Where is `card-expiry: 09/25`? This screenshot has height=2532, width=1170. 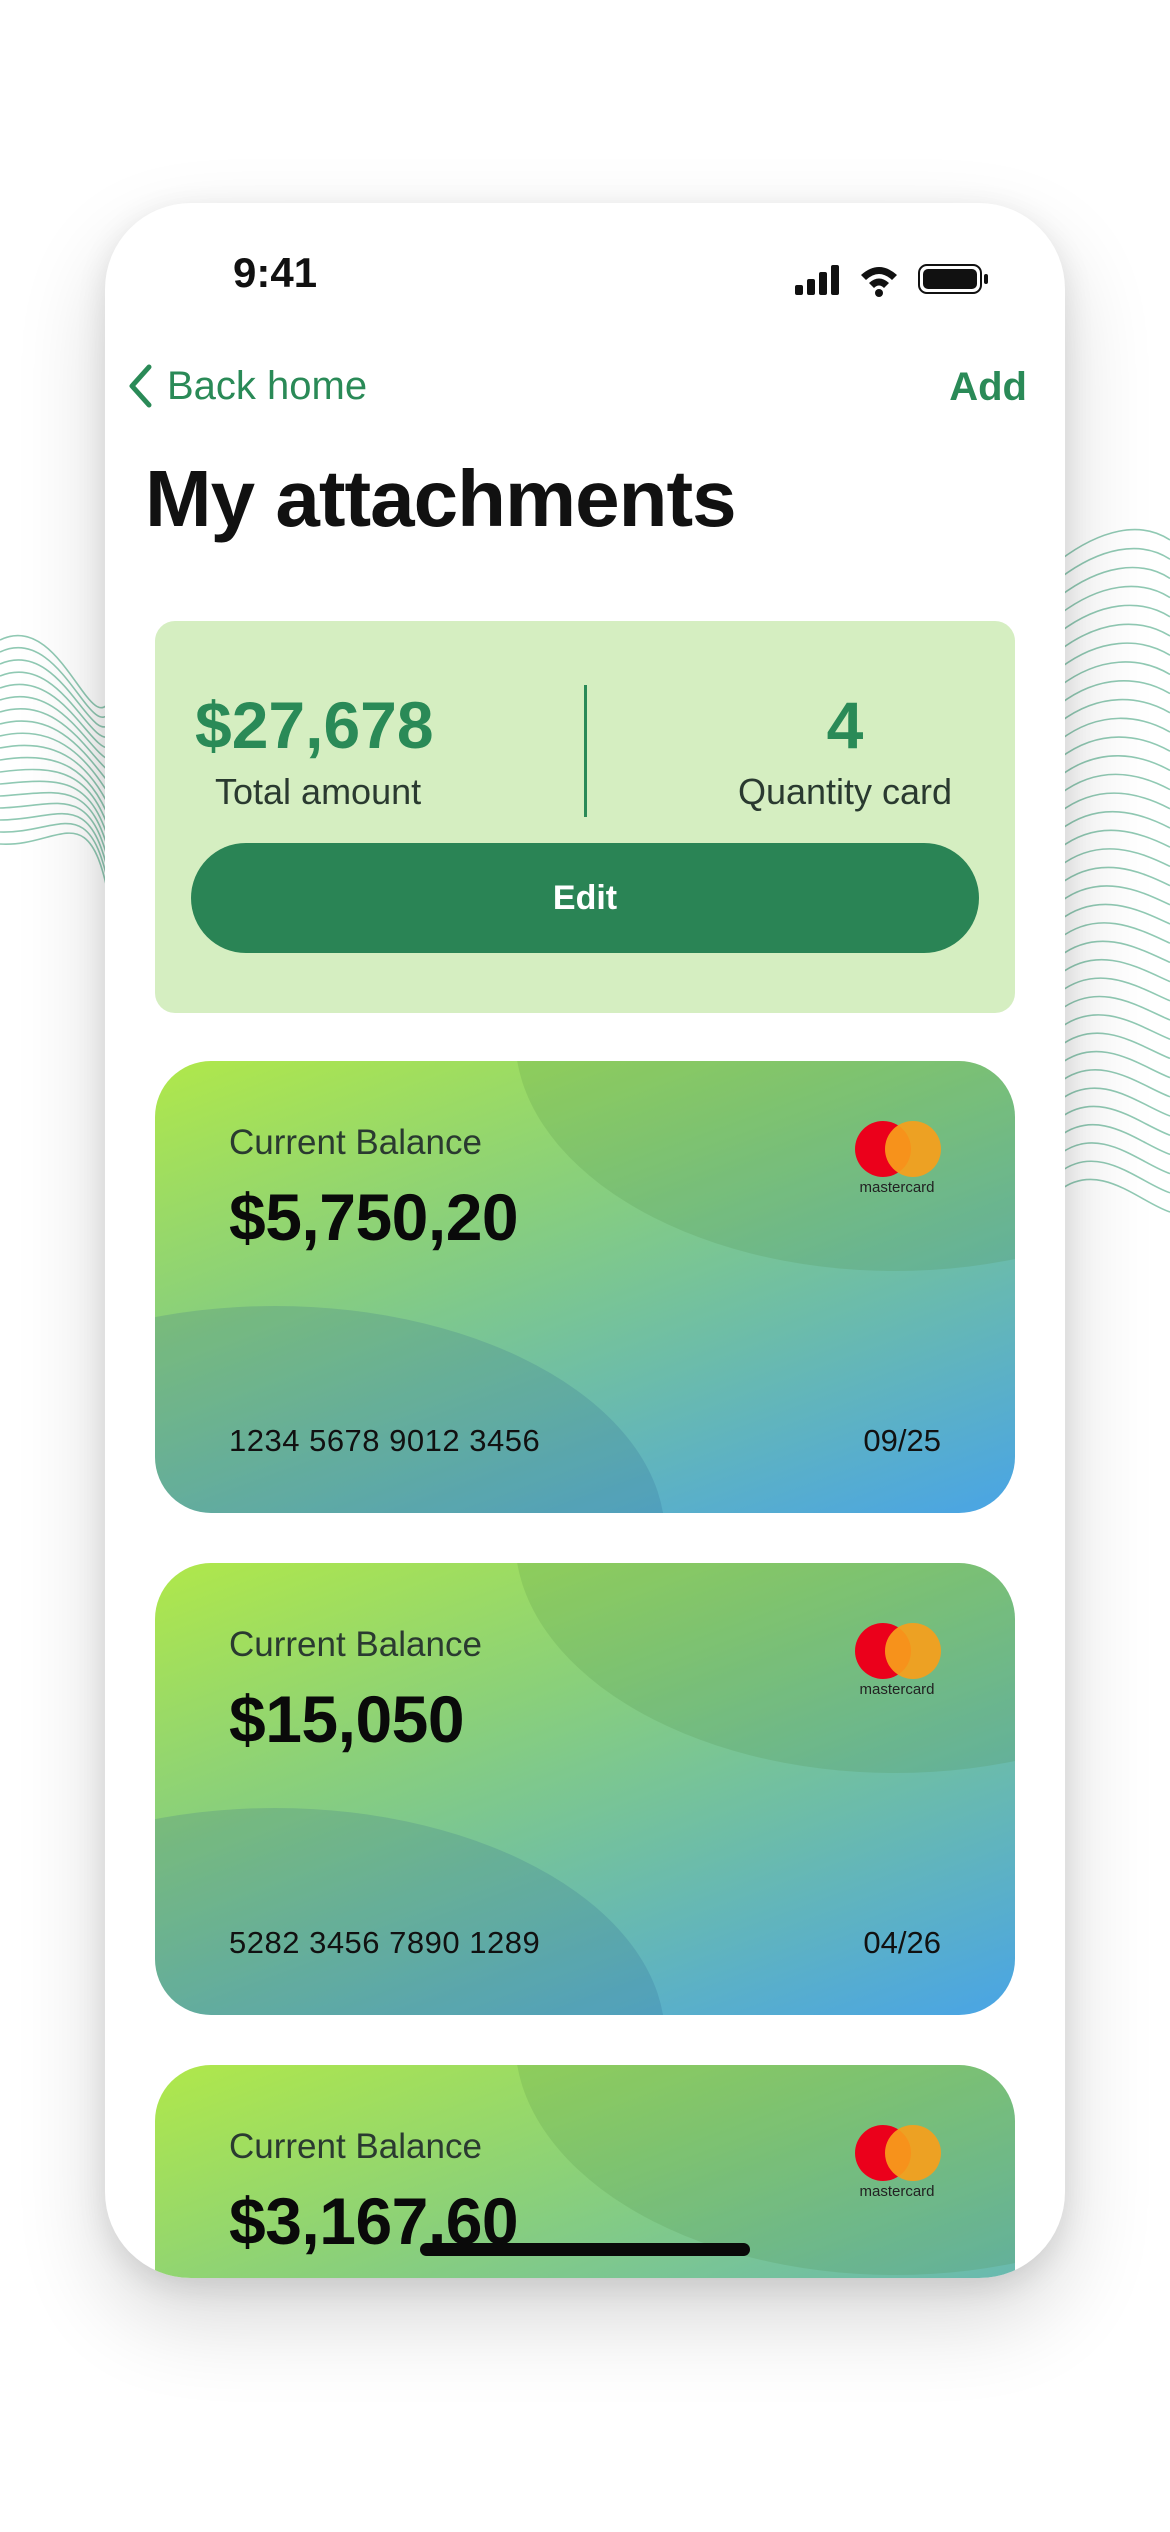 card-expiry: 09/25 is located at coordinates (902, 1440).